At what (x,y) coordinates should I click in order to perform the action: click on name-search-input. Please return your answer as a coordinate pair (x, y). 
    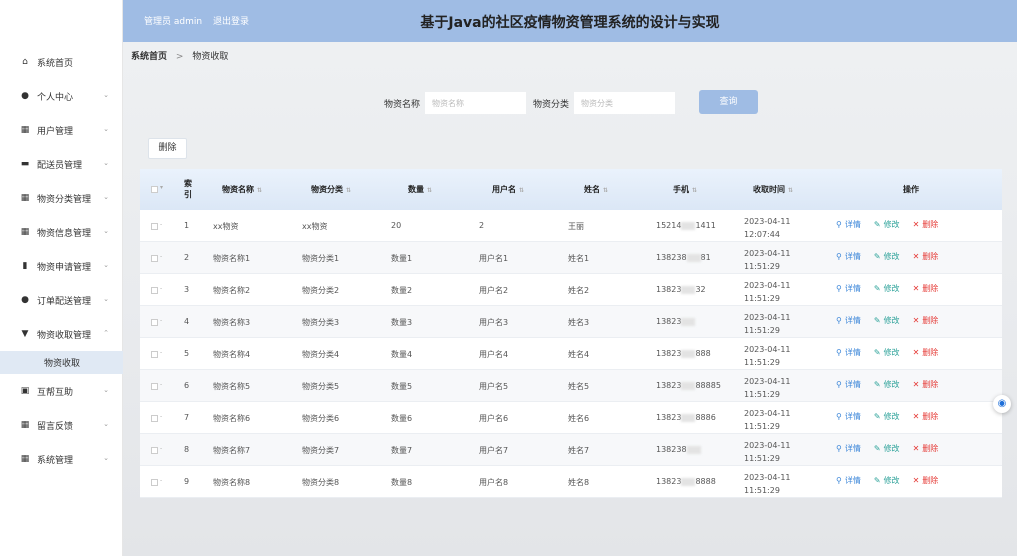
    Looking at the image, I should click on (476, 103).